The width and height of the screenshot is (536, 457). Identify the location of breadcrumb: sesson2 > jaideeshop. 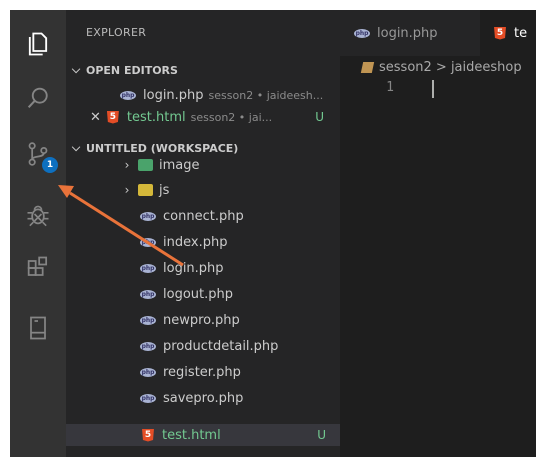
(438, 67).